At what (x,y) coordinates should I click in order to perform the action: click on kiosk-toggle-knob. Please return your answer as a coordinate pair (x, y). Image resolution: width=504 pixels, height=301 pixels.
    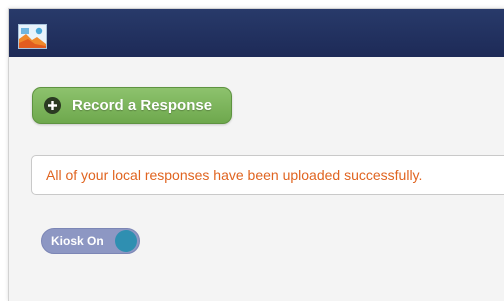
    Looking at the image, I should click on (126, 241).